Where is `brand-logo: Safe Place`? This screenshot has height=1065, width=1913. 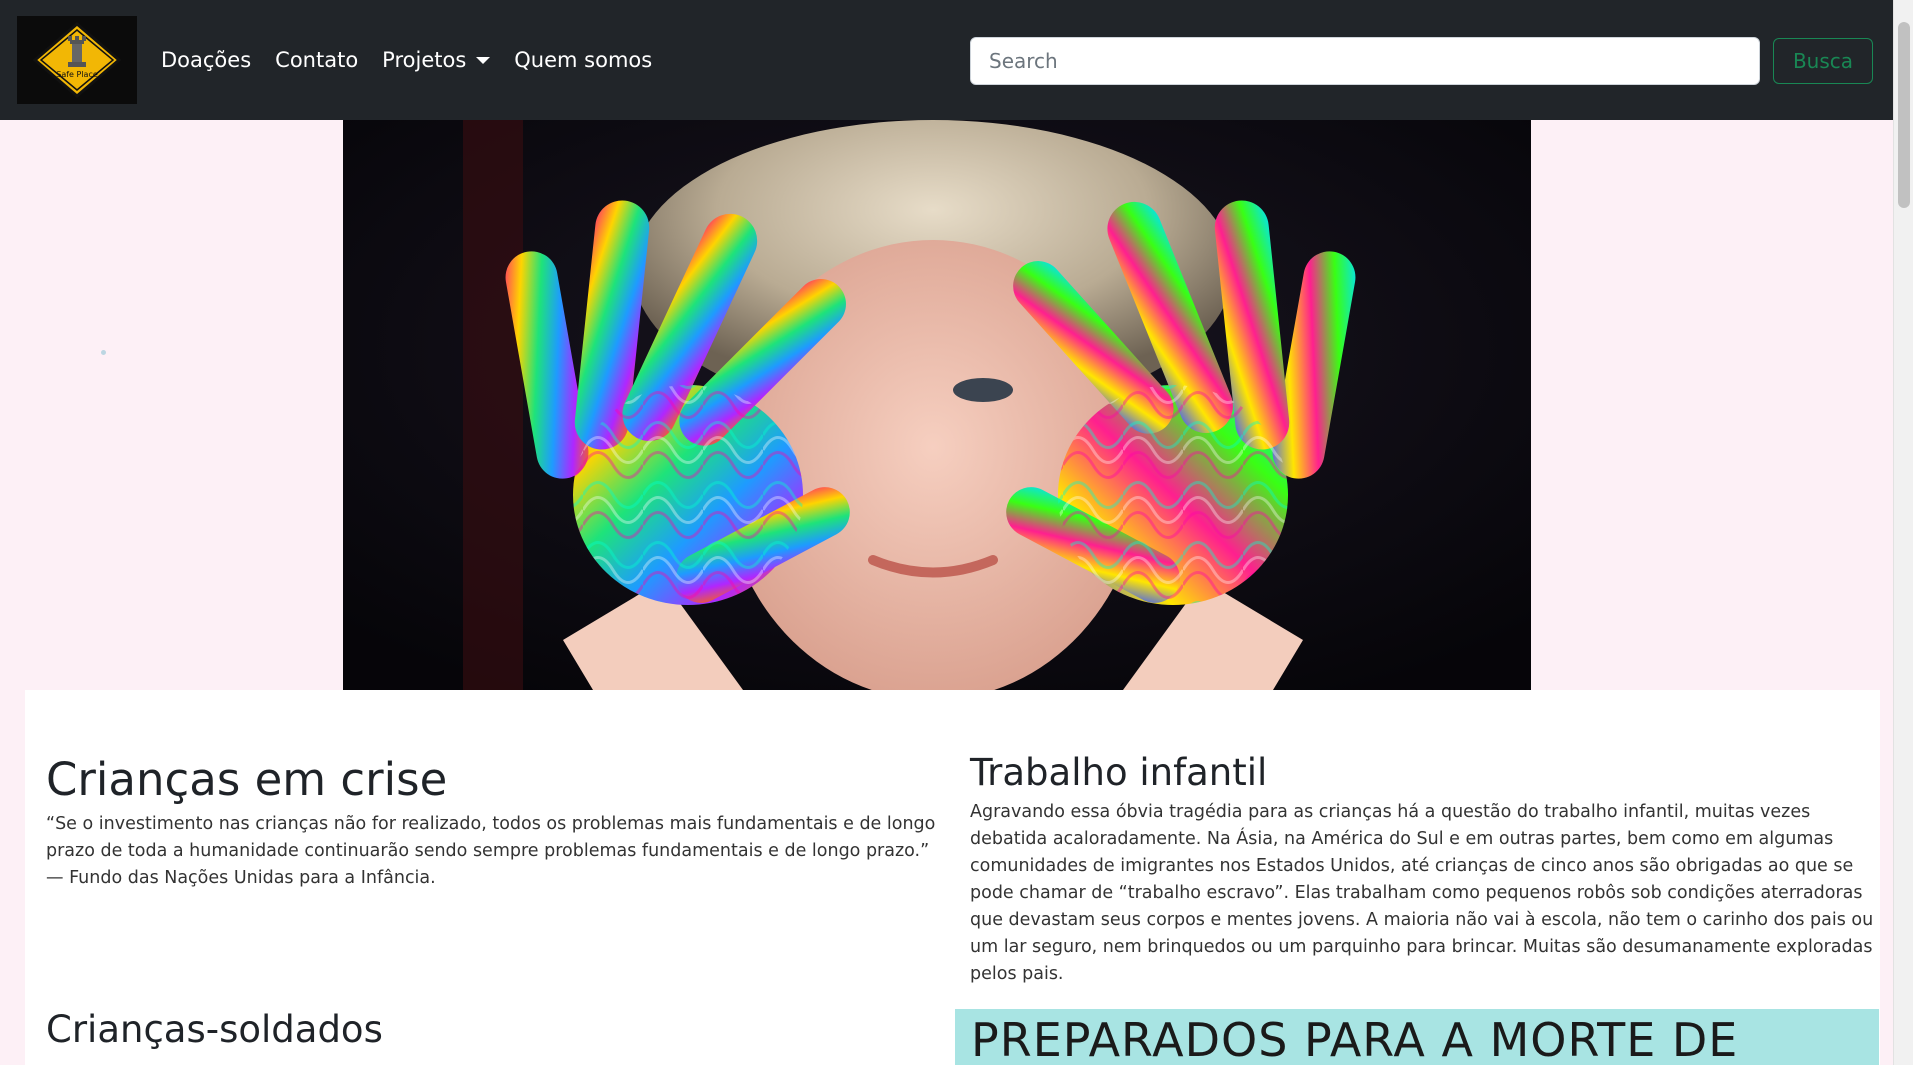 brand-logo: Safe Place is located at coordinates (77, 60).